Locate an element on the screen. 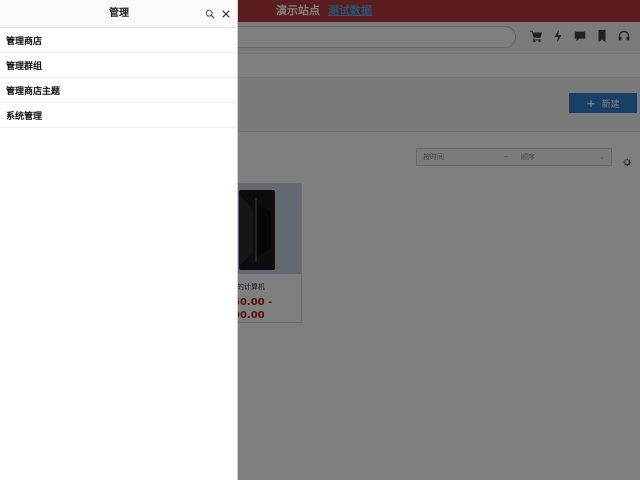 The width and height of the screenshot is (640, 480). menu-item-manage-stores: 管理商店 is located at coordinates (118, 40).